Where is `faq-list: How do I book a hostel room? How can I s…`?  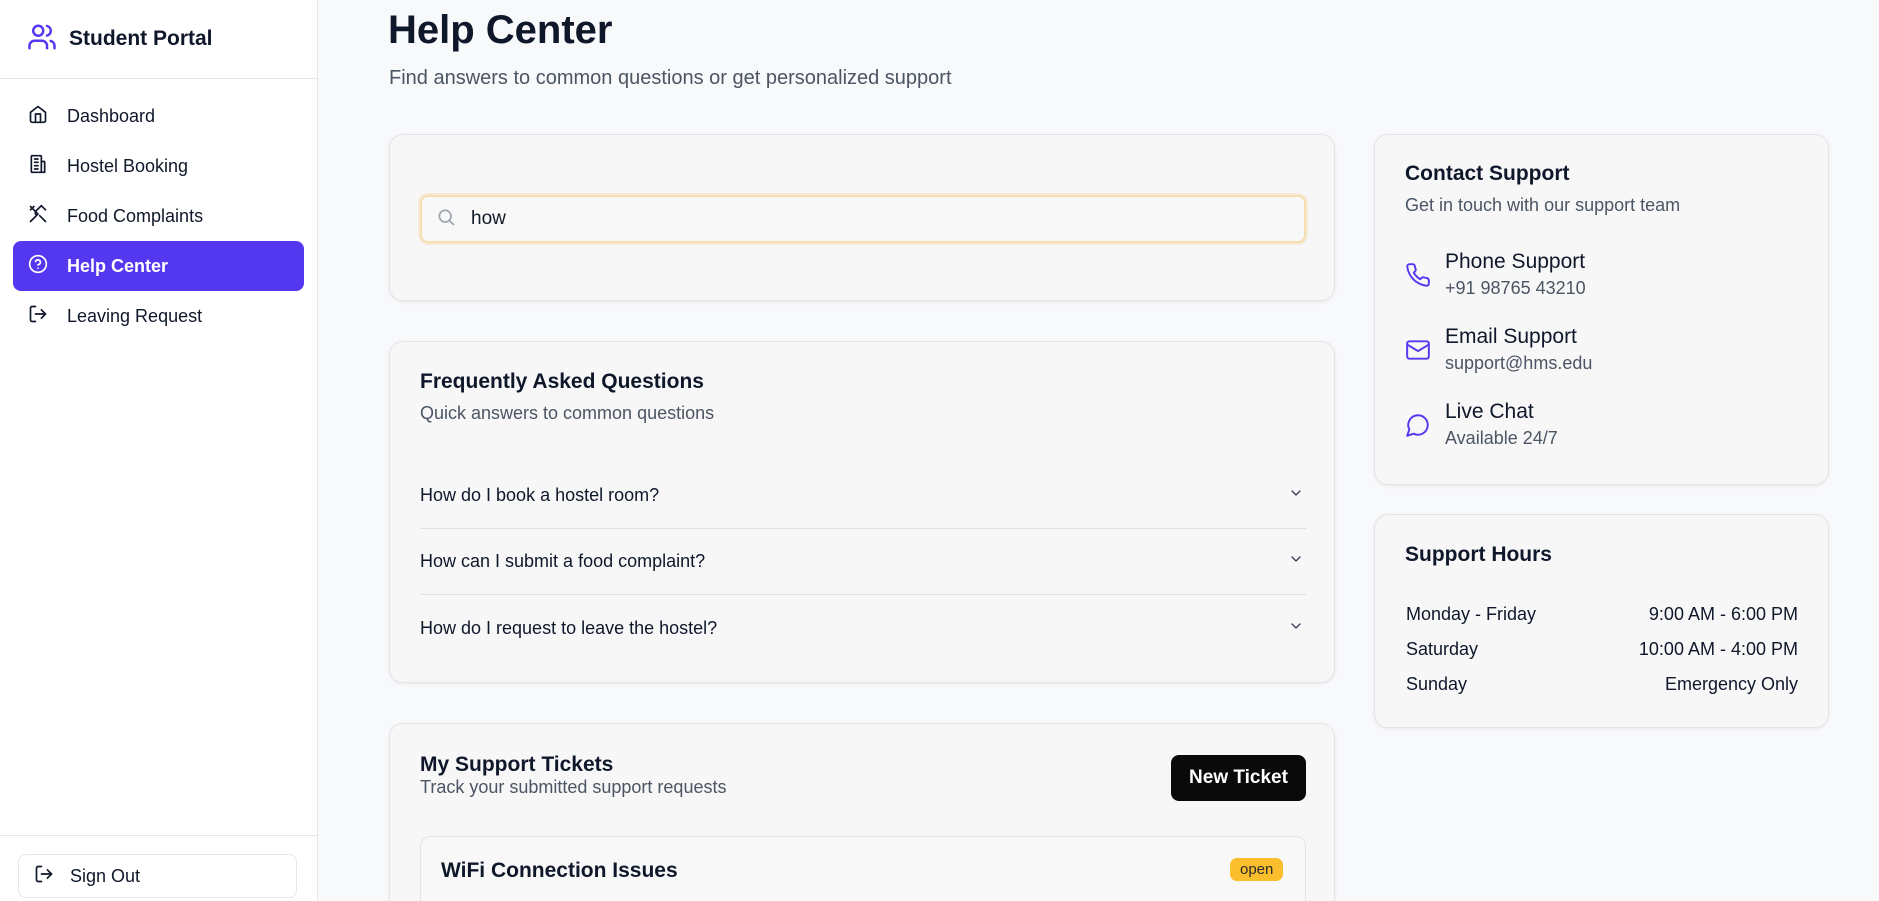
faq-list: How do I book a hostel room? How can I s… is located at coordinates (863, 562).